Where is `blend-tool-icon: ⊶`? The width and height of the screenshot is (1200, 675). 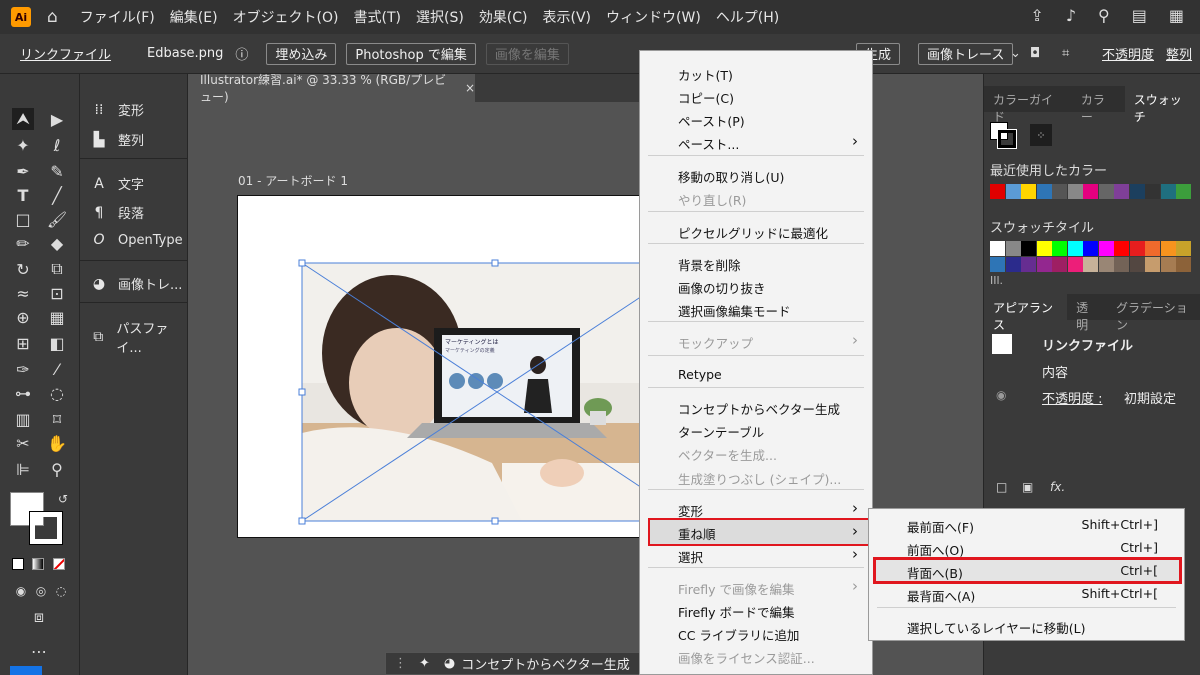 blend-tool-icon: ⊶ is located at coordinates (23, 393).